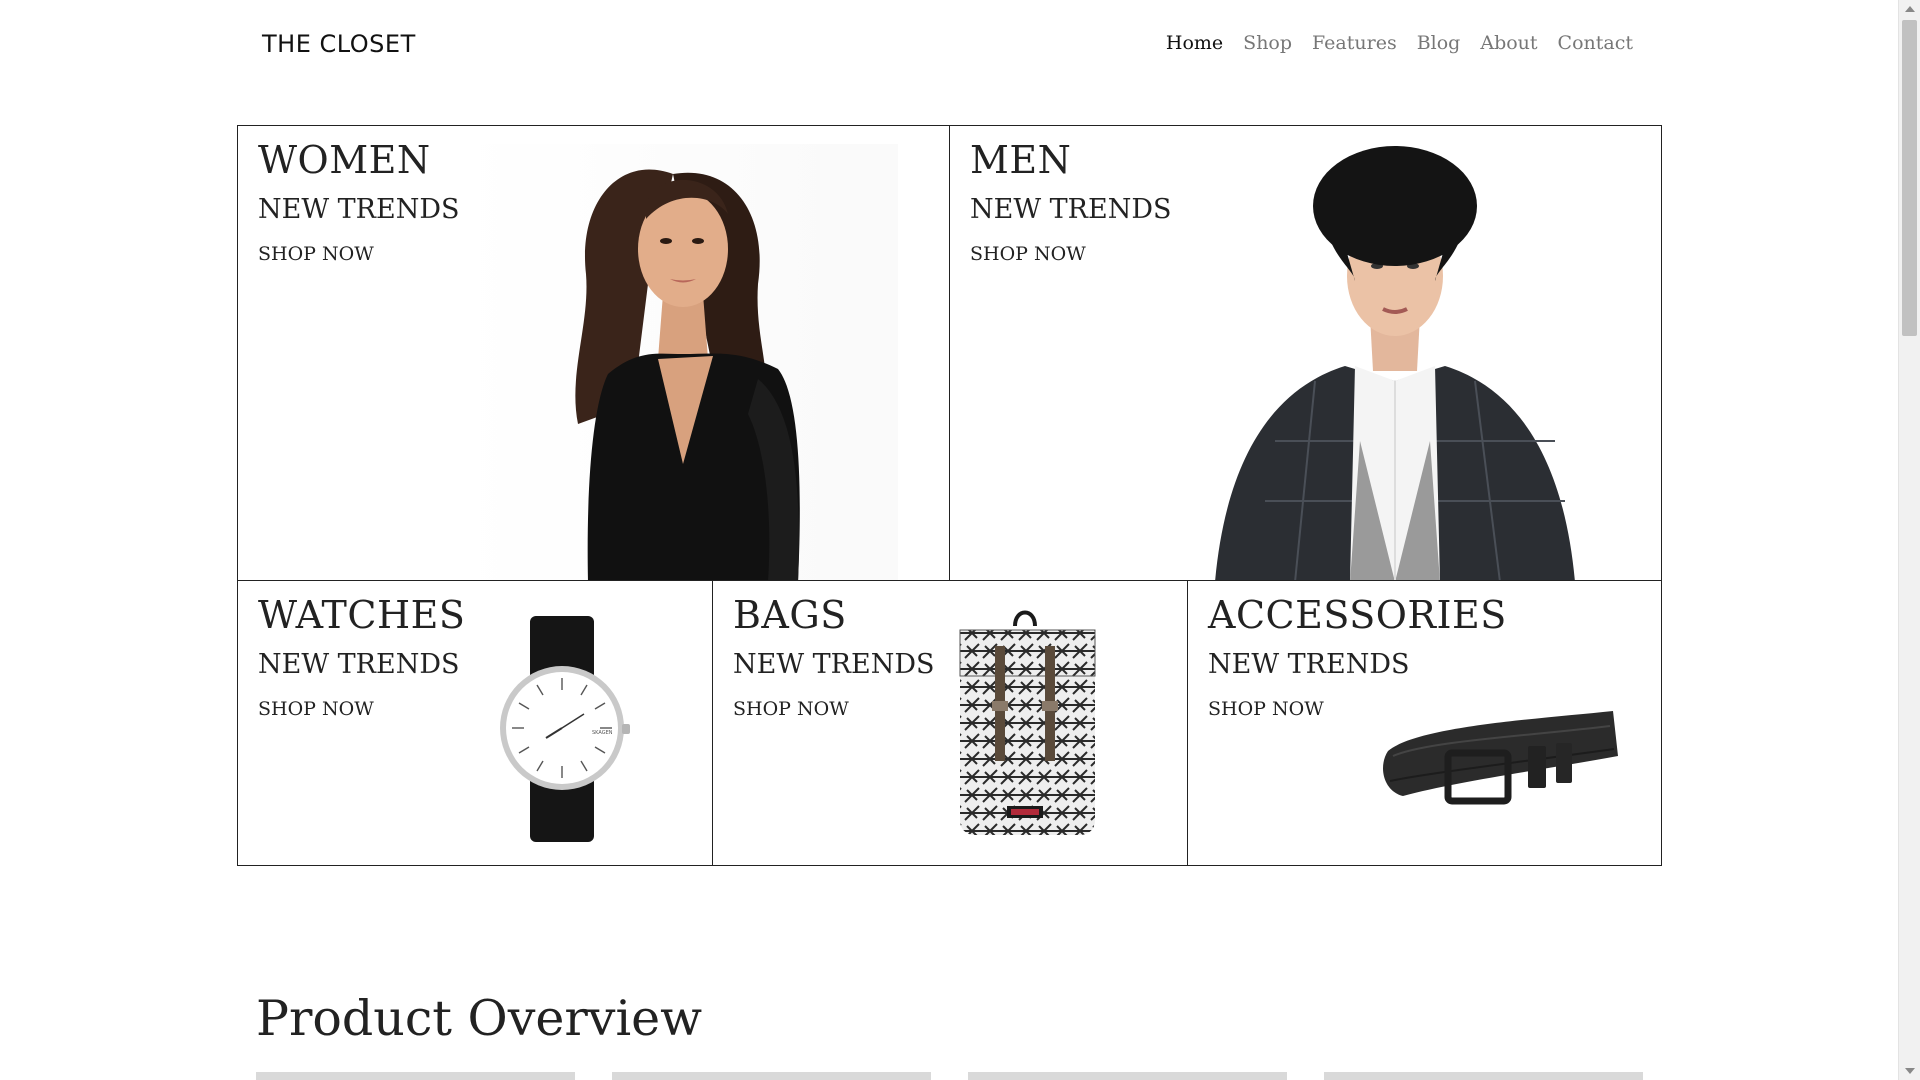 This screenshot has width=1920, height=1080. I want to click on category-watches: WATCHES NEW TRENDS SHOP NOW SKAGEN, so click(475, 723).